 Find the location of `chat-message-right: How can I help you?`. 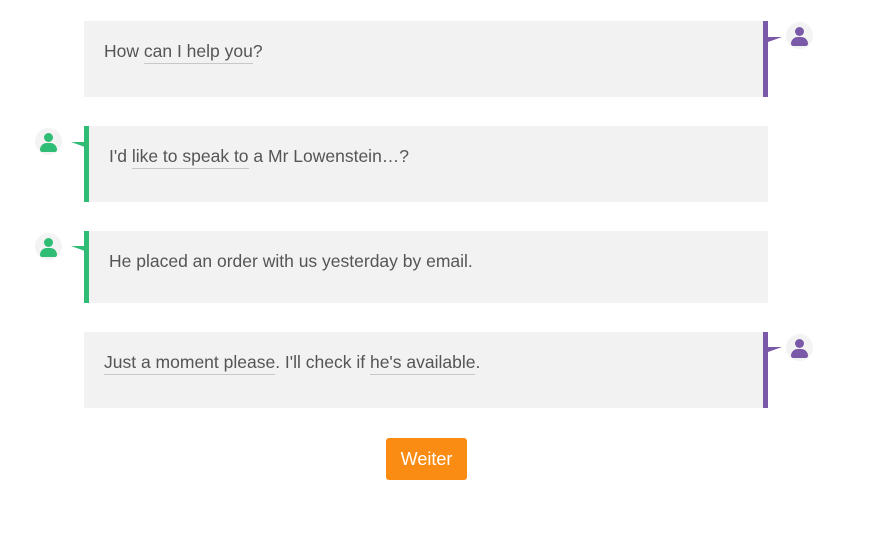

chat-message-right: How can I help you? is located at coordinates (426, 59).